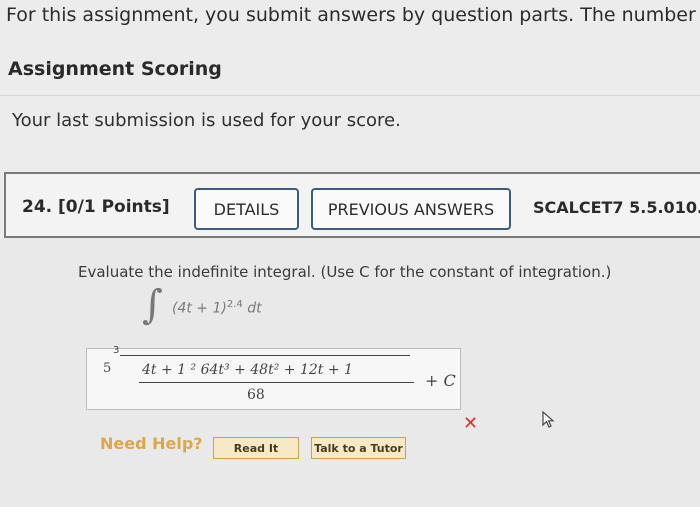 Image resolution: width=700 pixels, height=507 pixels. What do you see at coordinates (107, 368) in the screenshot?
I see `answer-coefficient: 5` at bounding box center [107, 368].